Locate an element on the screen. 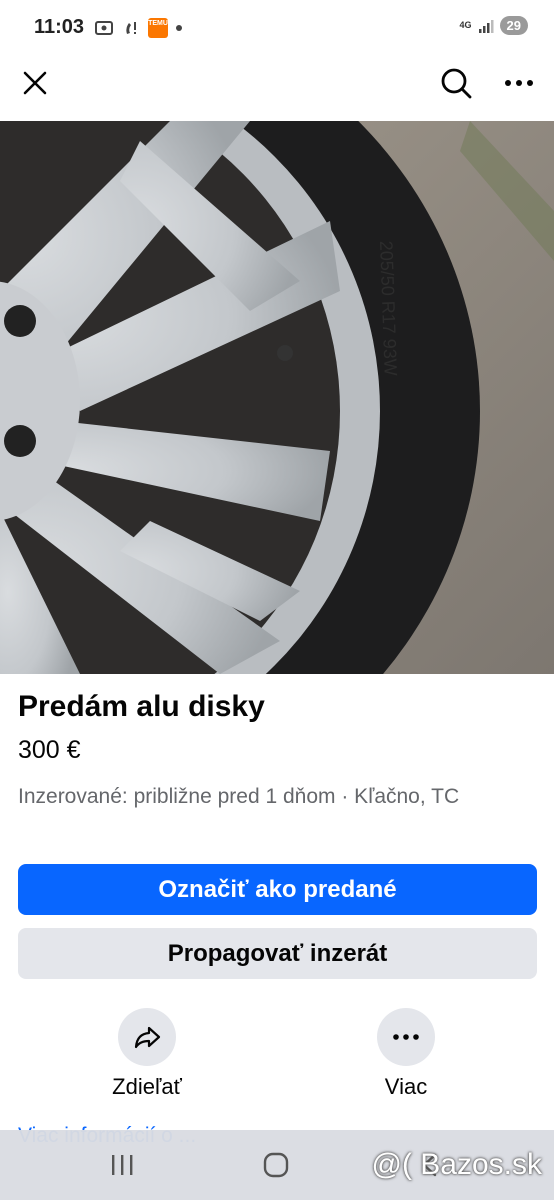  more-round-button is located at coordinates (406, 1037).